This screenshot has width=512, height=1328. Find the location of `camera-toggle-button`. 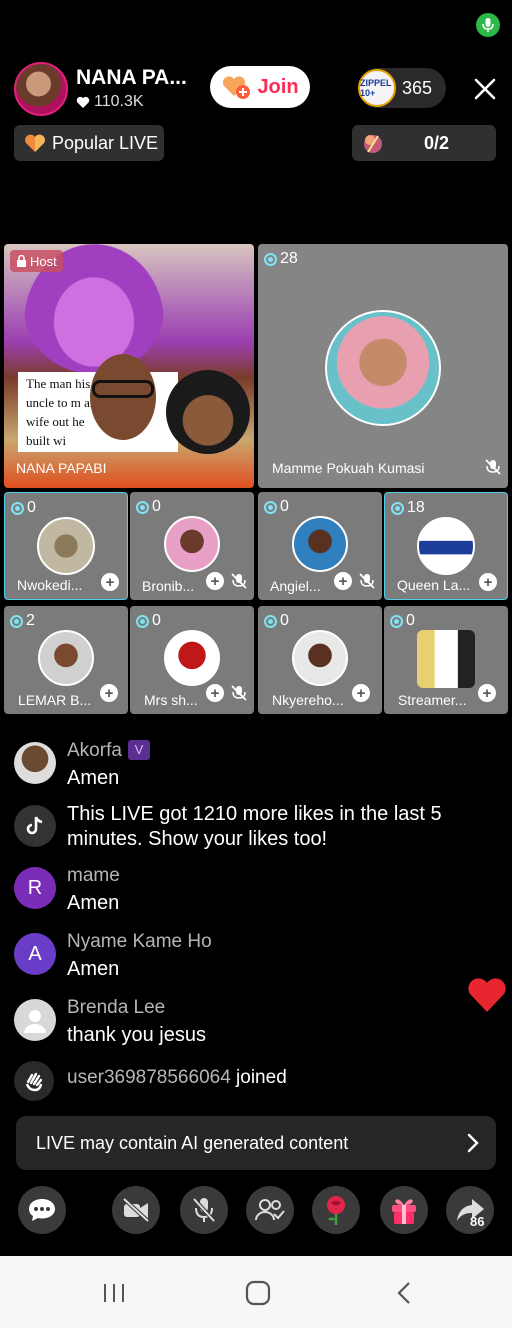

camera-toggle-button is located at coordinates (136, 1210).